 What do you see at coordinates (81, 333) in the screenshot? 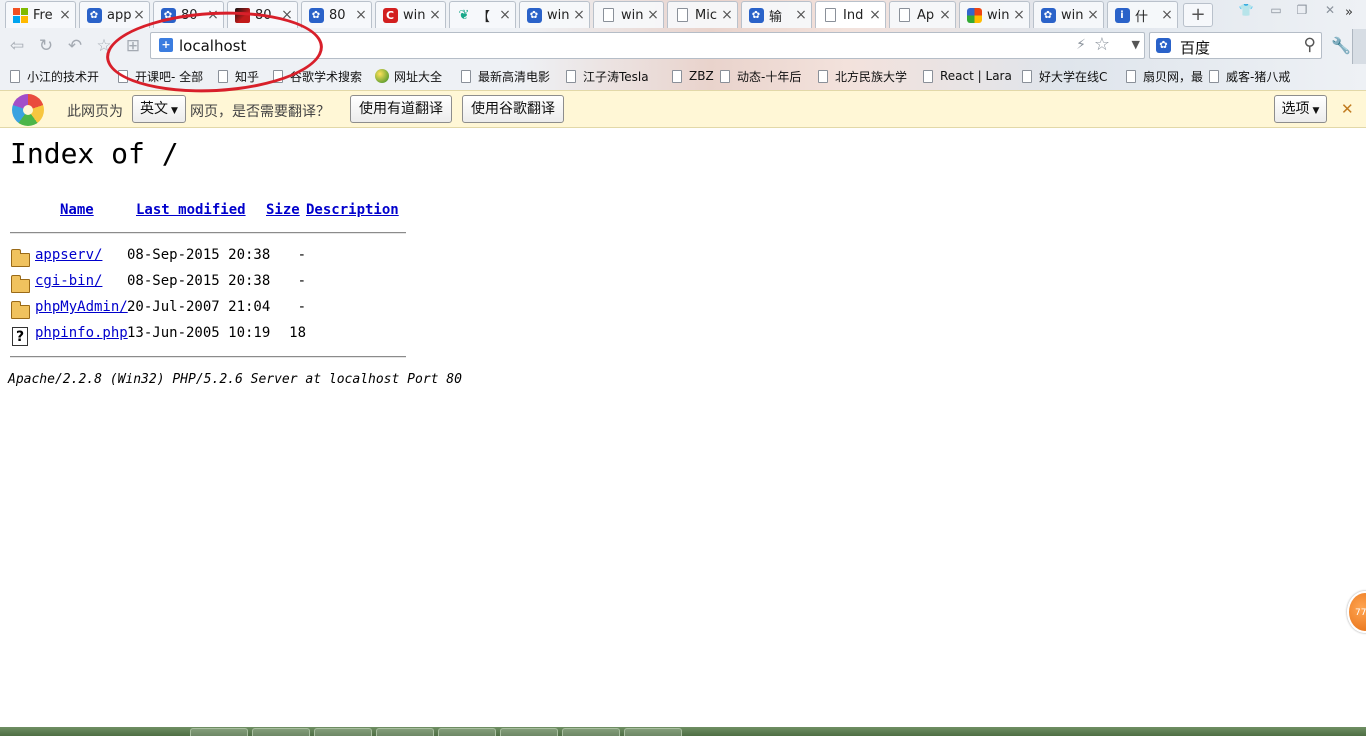
I see `file-link: phpinfo.php` at bounding box center [81, 333].